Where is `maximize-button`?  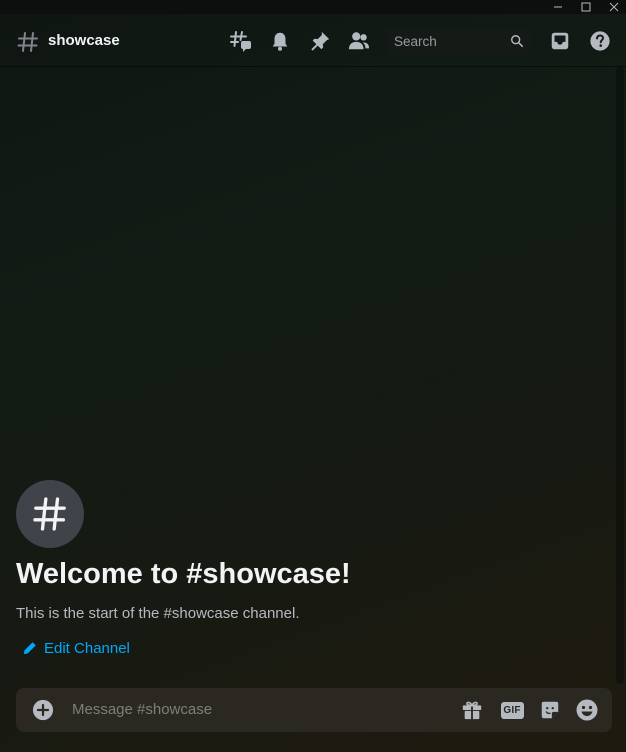 maximize-button is located at coordinates (586, 7).